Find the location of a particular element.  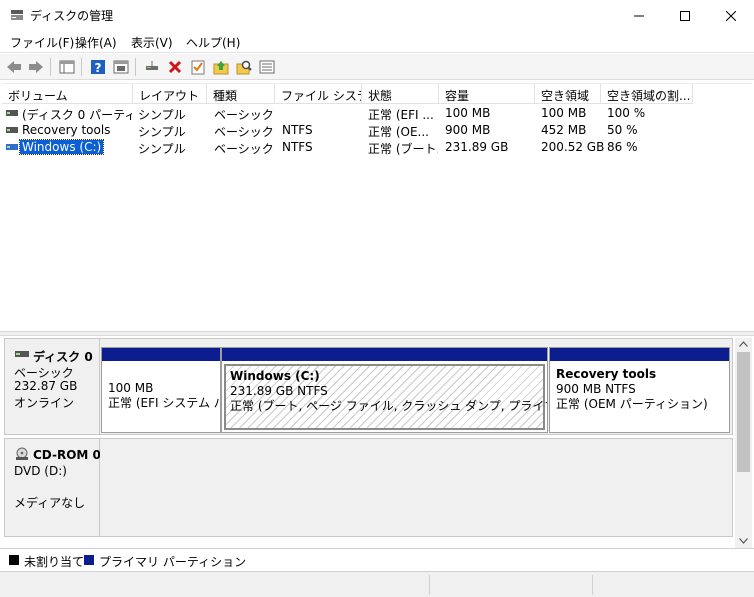

menu-action: 操作(A) is located at coordinates (96, 42).